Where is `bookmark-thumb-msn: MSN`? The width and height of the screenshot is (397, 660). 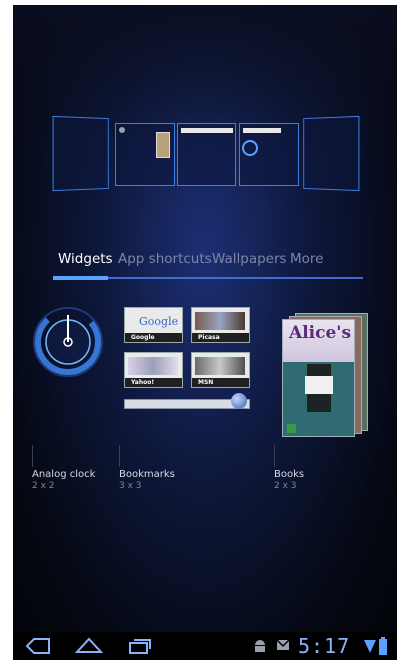
bookmark-thumb-msn: MSN is located at coordinates (220, 370).